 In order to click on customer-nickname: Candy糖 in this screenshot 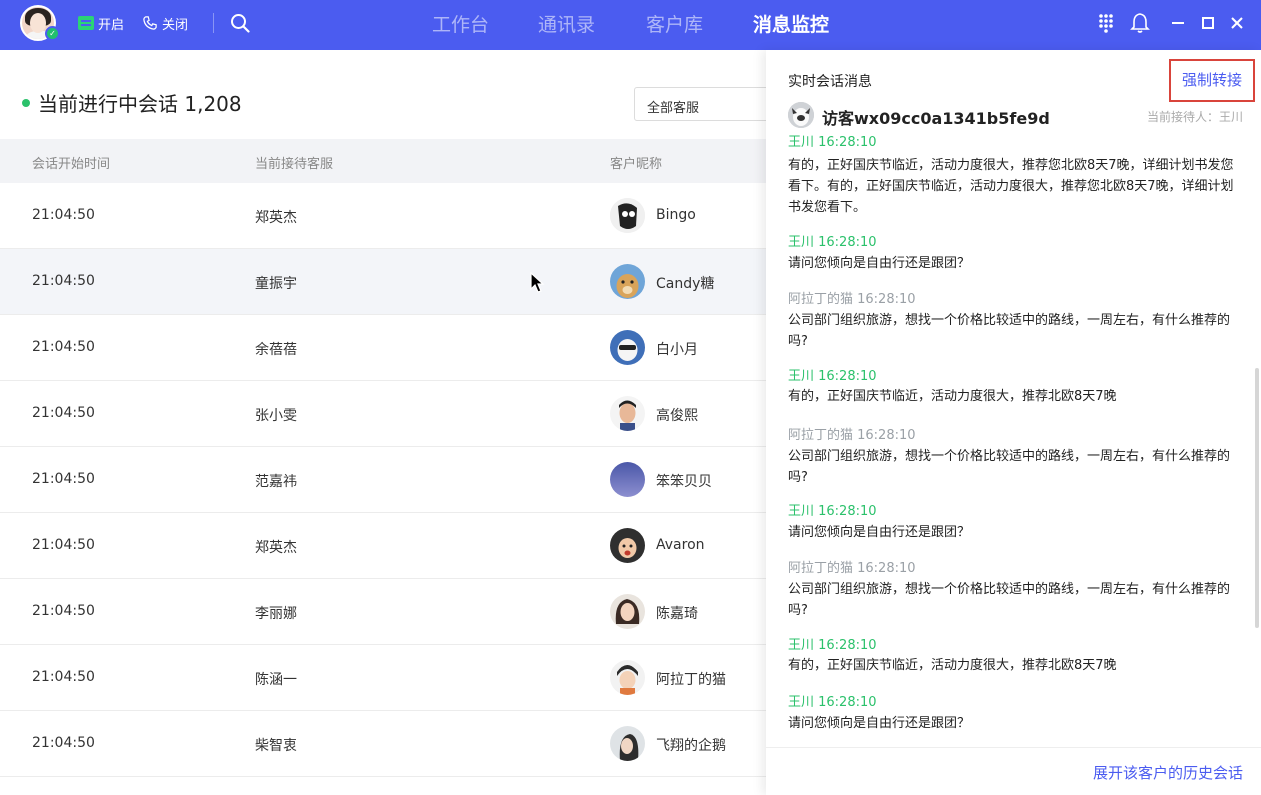, I will do `click(685, 284)`.